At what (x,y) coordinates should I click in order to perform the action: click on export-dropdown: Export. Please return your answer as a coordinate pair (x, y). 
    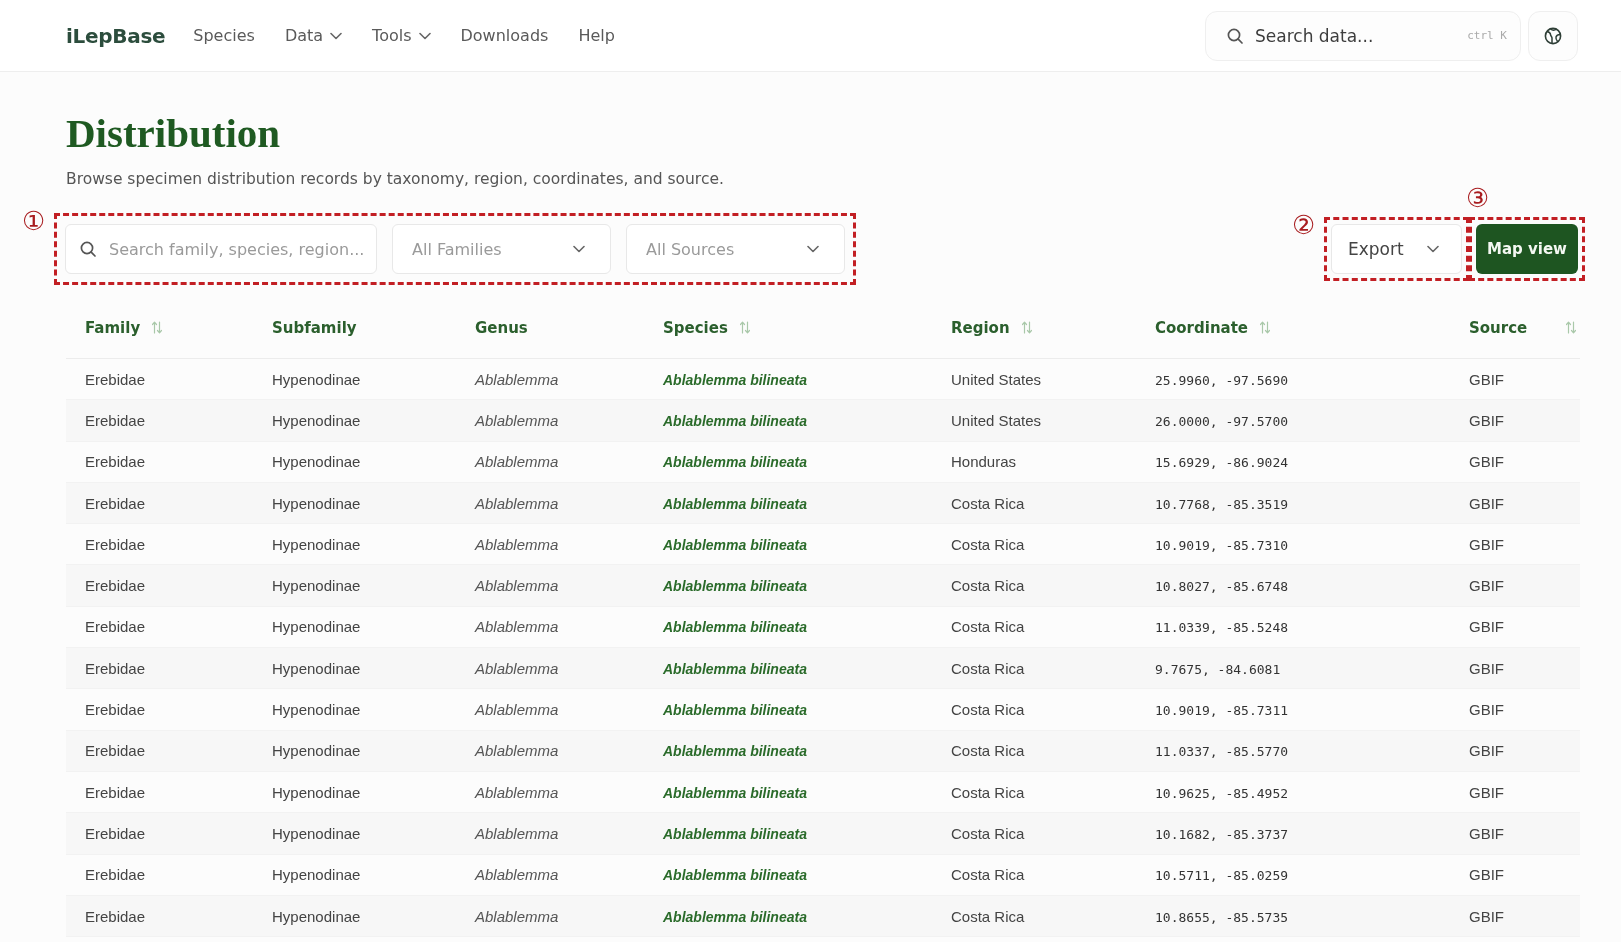
    Looking at the image, I should click on (1396, 249).